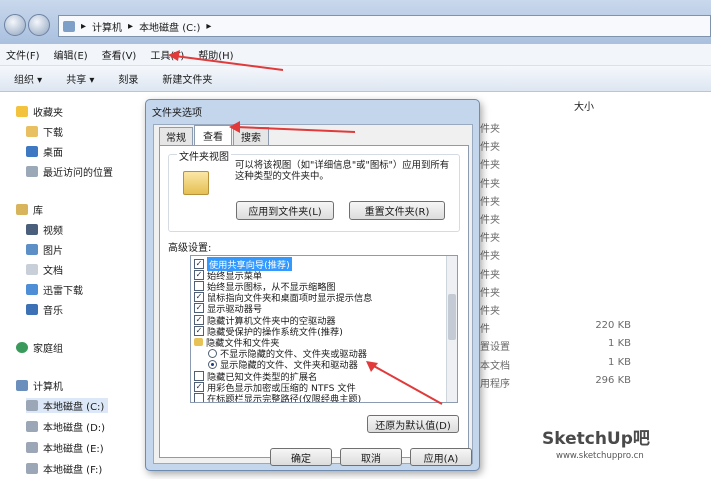 Image resolution: width=711 pixels, height=479 pixels. Describe the element at coordinates (295, 129) in the screenshot. I see `arrow-to-view-tab` at that location.